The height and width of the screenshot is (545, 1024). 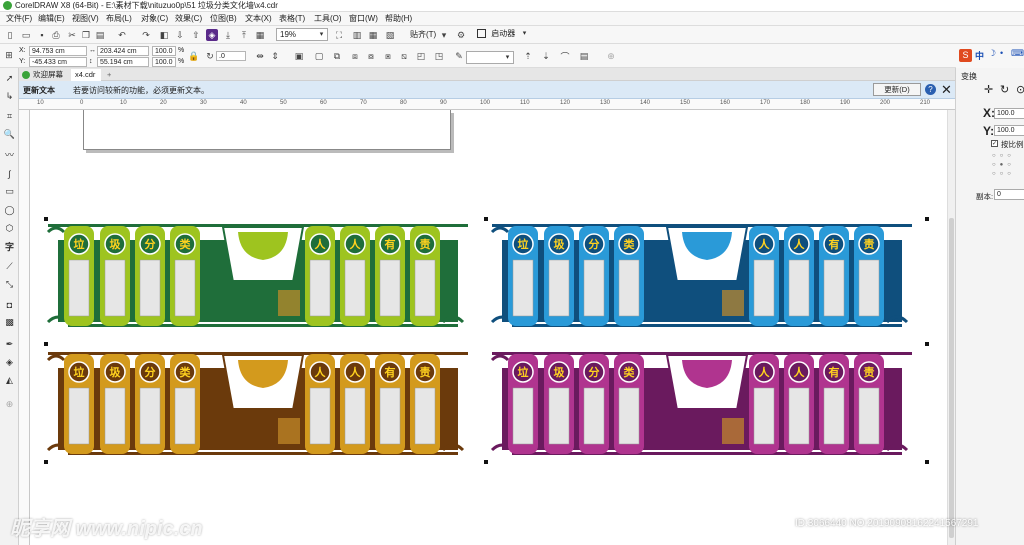 I want to click on scale-x-input: 100.0, so click(x=164, y=51).